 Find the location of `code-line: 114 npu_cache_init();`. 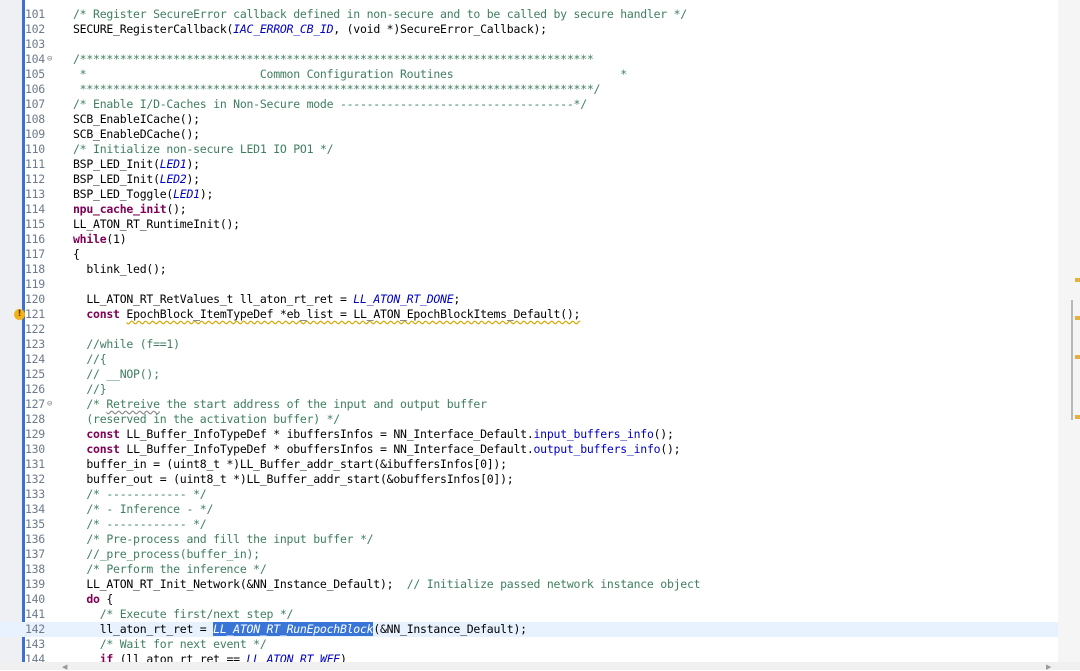

code-line: 114 npu_cache_init(); is located at coordinates (529, 209).